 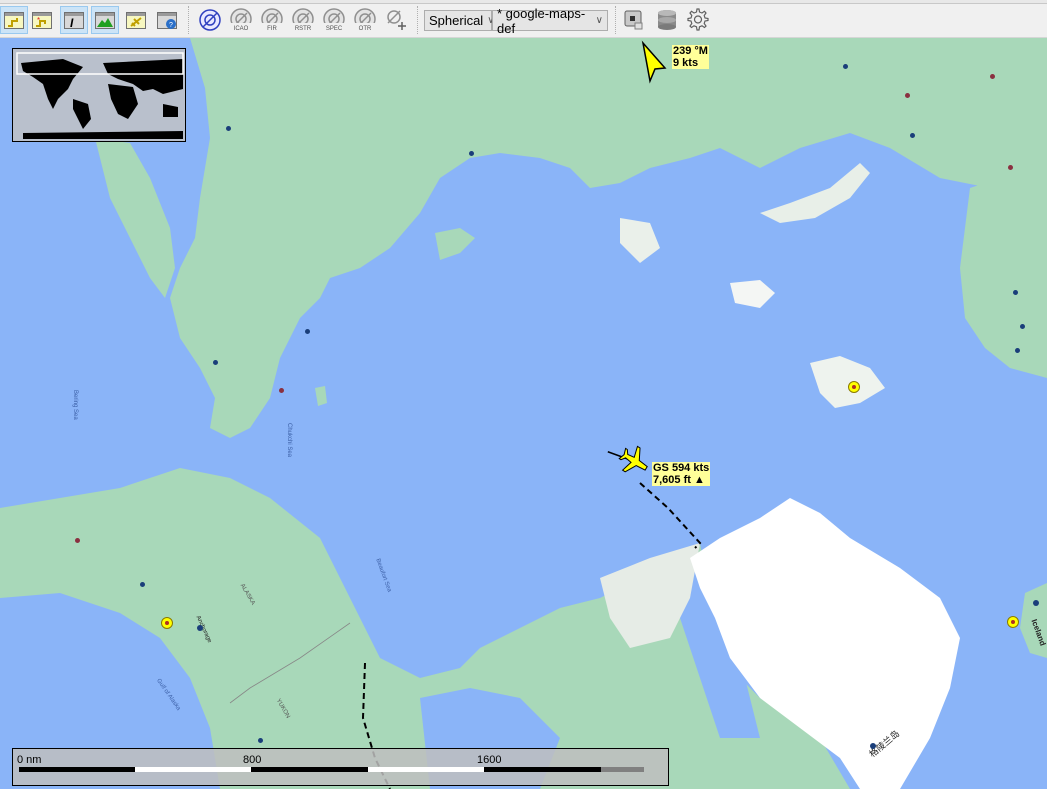 I want to click on show-flight-plan-button, so click(x=14, y=20).